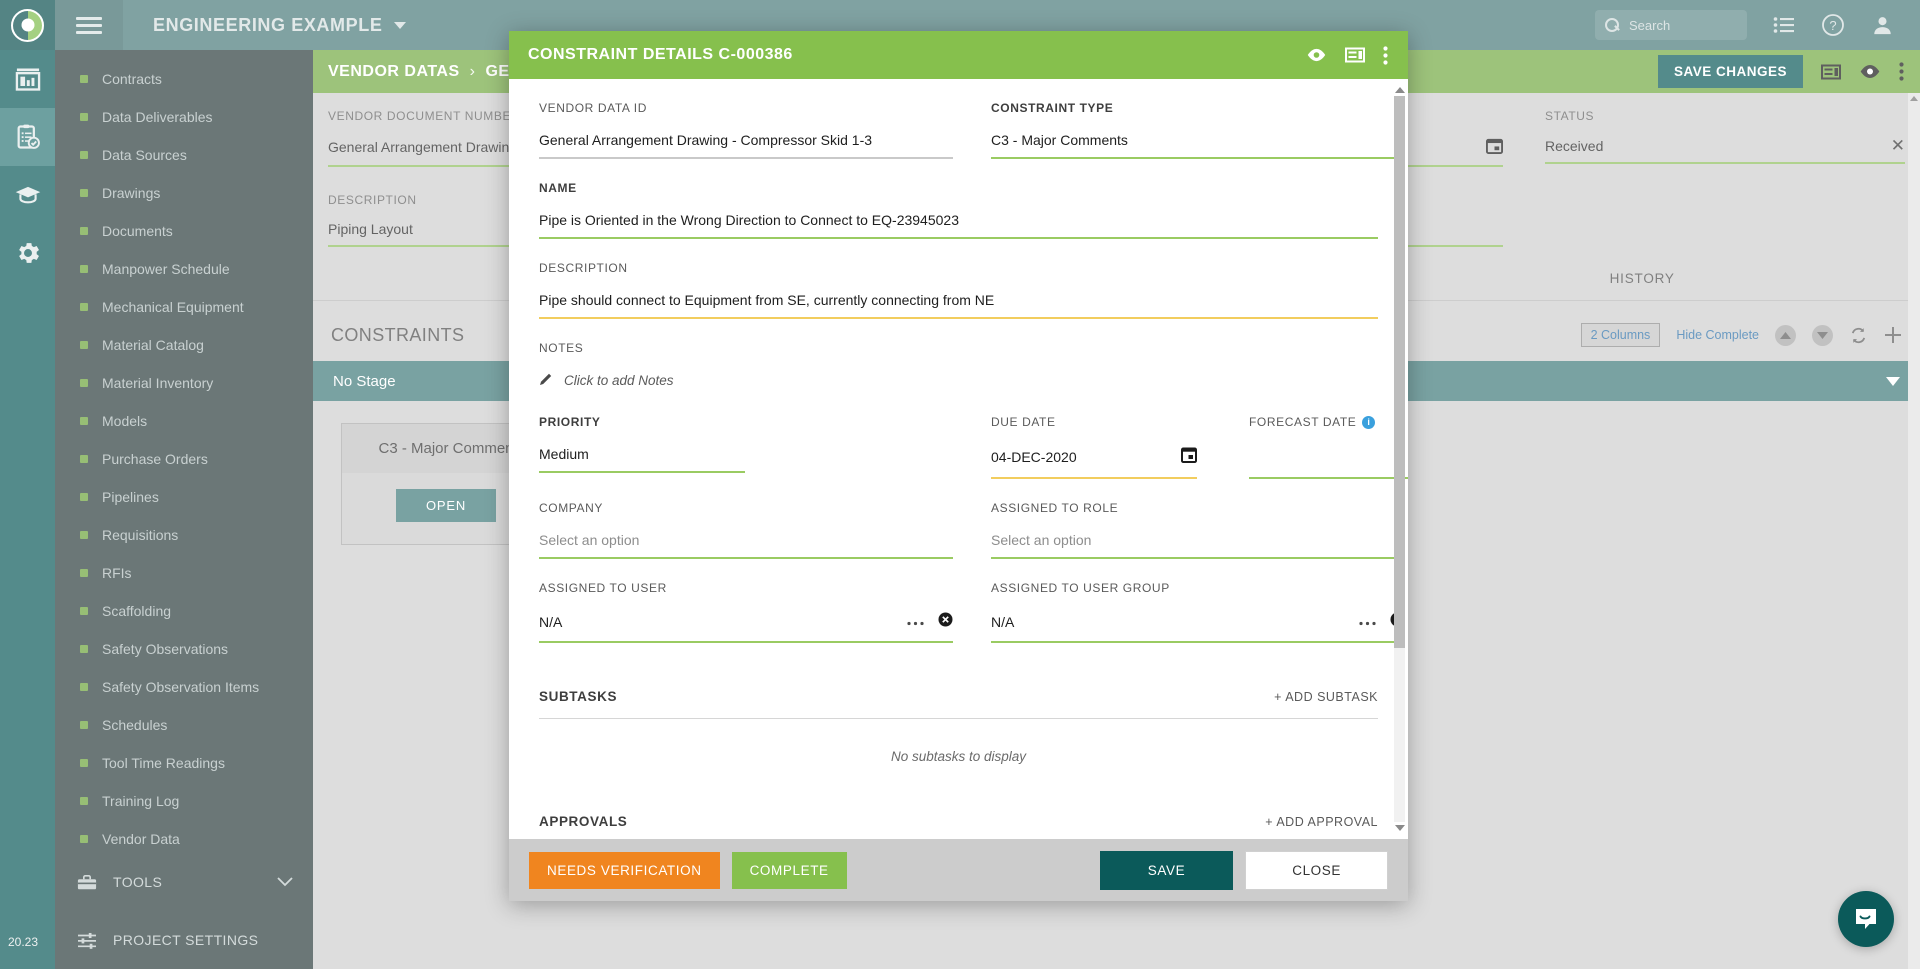  I want to click on field-constraint-type: CONSTRAINT TYPE C3 - Major Comments, so click(1198, 130).